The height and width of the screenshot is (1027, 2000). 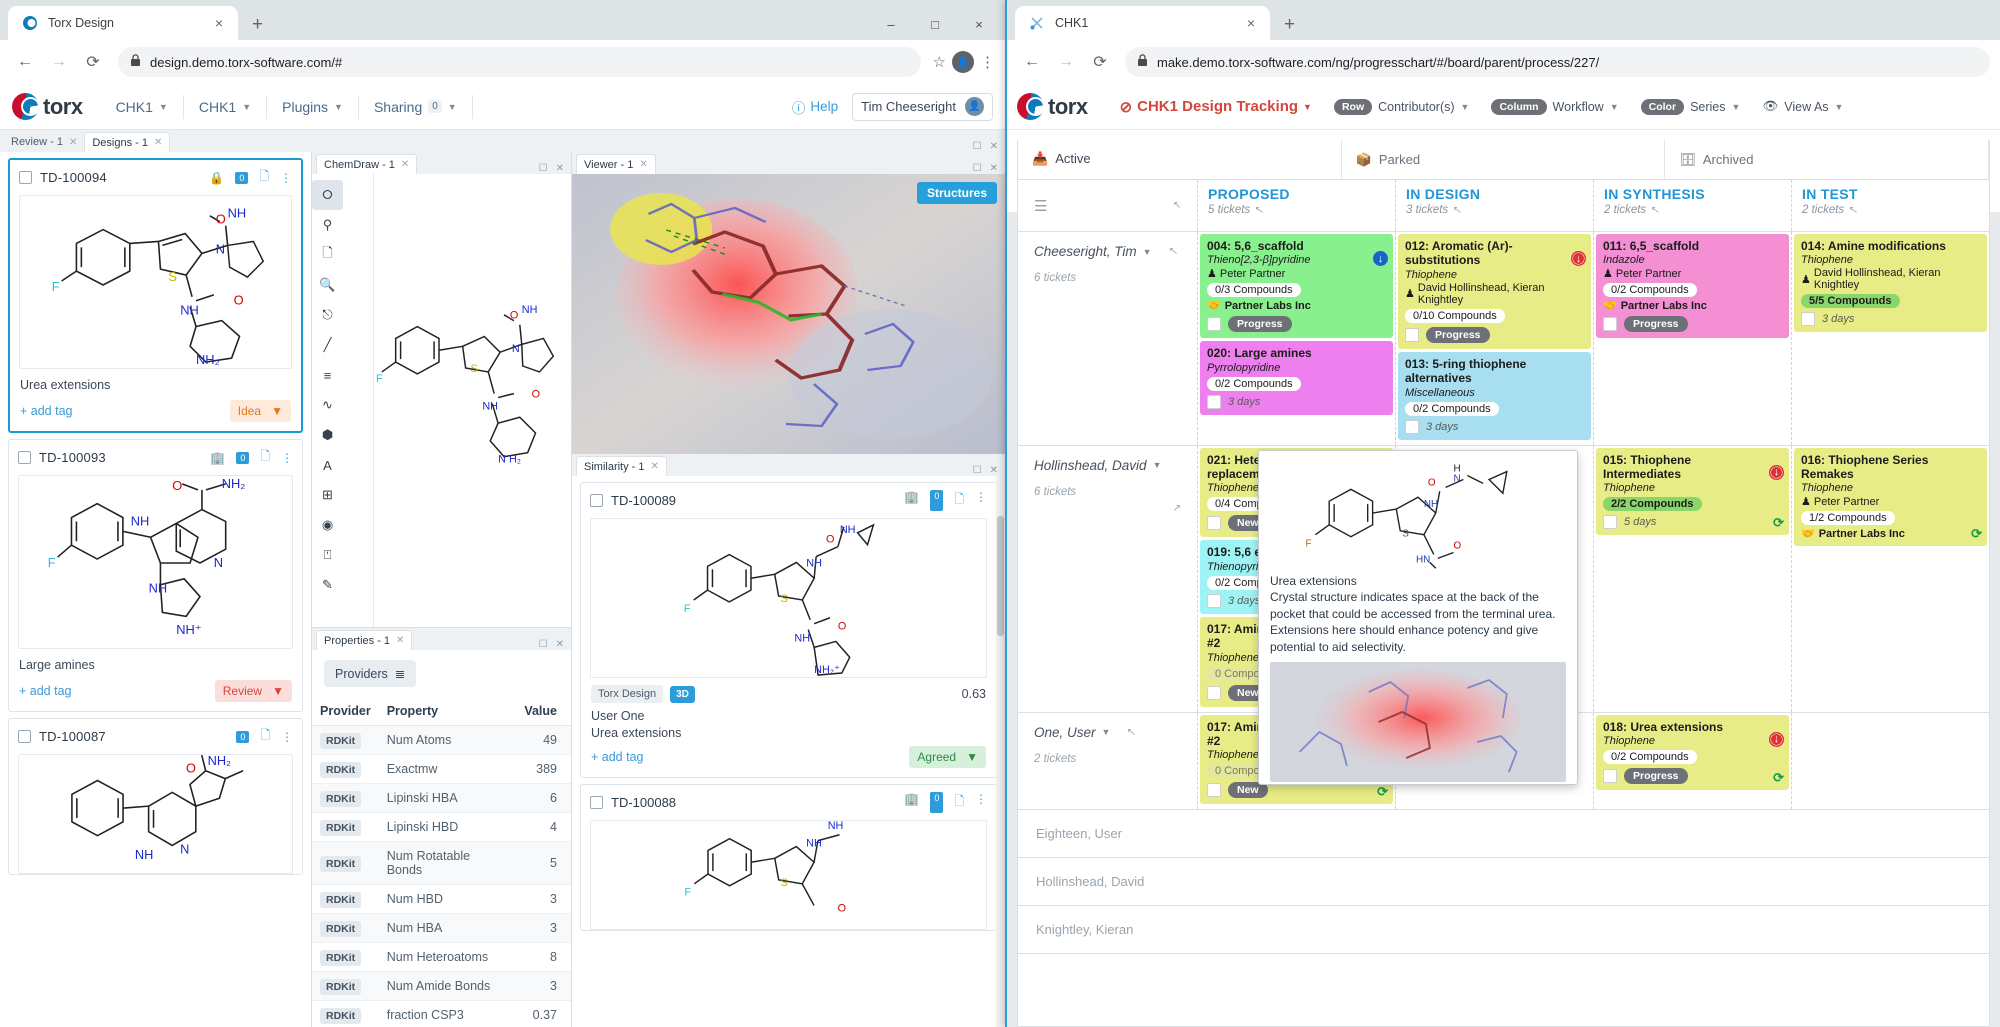 What do you see at coordinates (1216, 107) in the screenshot?
I see `project-title-dropdown: ⊘ CHK1 Design Tracking ▼` at bounding box center [1216, 107].